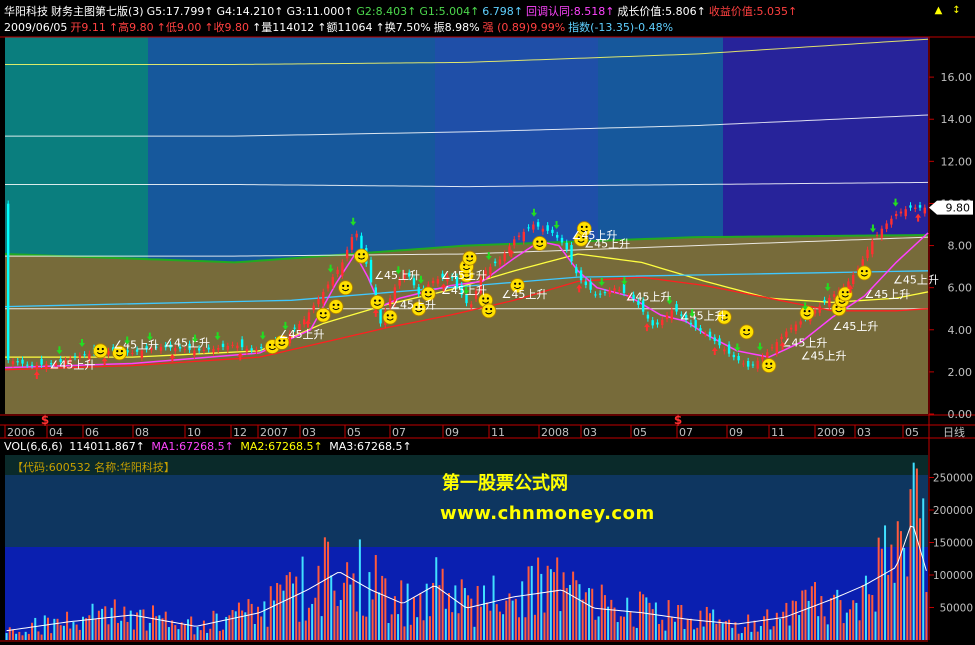  Describe the element at coordinates (21, 432) in the screenshot. I see `x-tick-label: 2006` at that location.